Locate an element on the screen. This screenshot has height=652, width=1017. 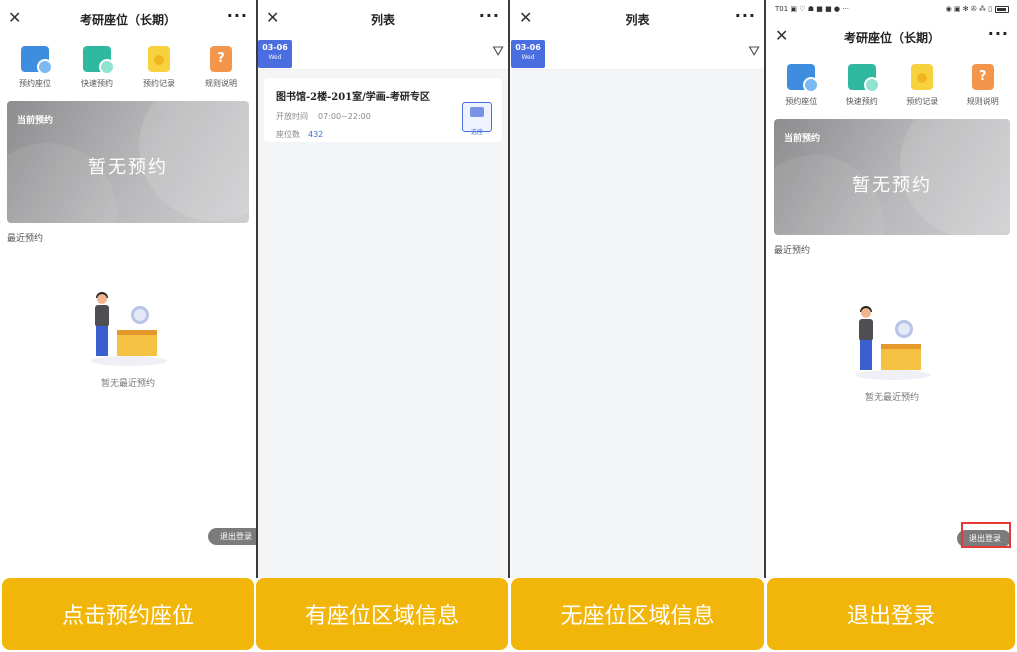
caption-logout: 退出登录 is located at coordinates (891, 614).